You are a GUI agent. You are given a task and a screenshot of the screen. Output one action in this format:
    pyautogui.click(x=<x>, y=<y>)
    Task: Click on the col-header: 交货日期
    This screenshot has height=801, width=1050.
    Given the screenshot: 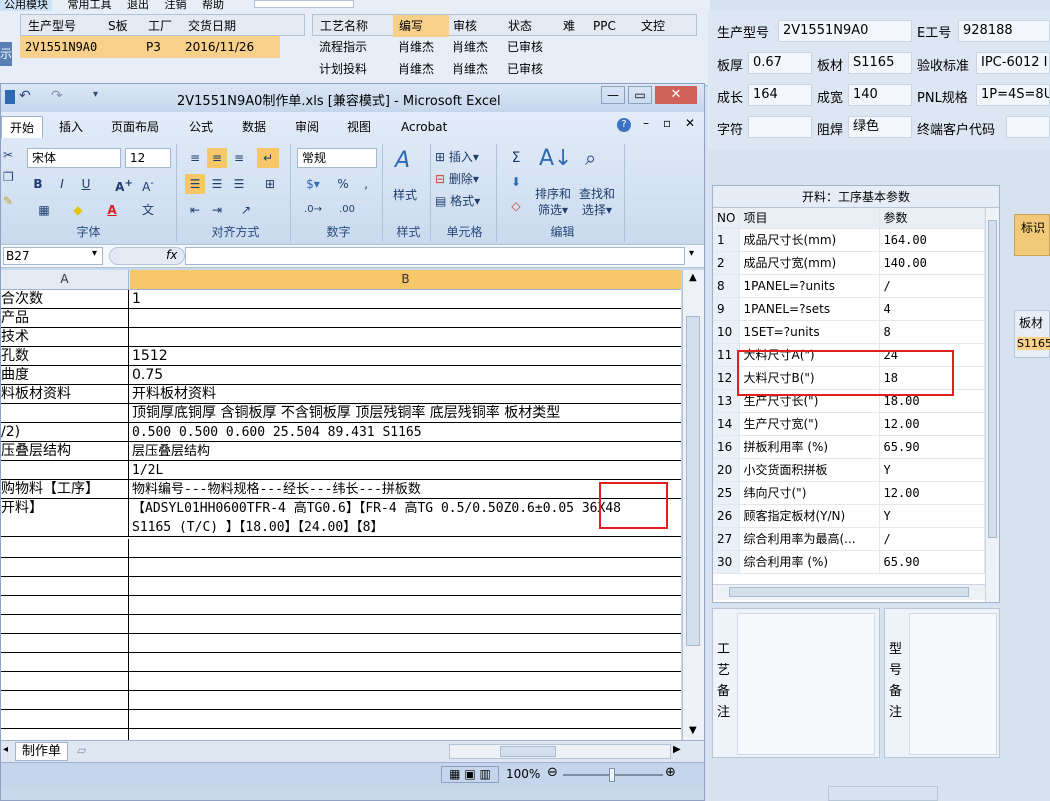 What is the action you would take?
    pyautogui.click(x=212, y=26)
    